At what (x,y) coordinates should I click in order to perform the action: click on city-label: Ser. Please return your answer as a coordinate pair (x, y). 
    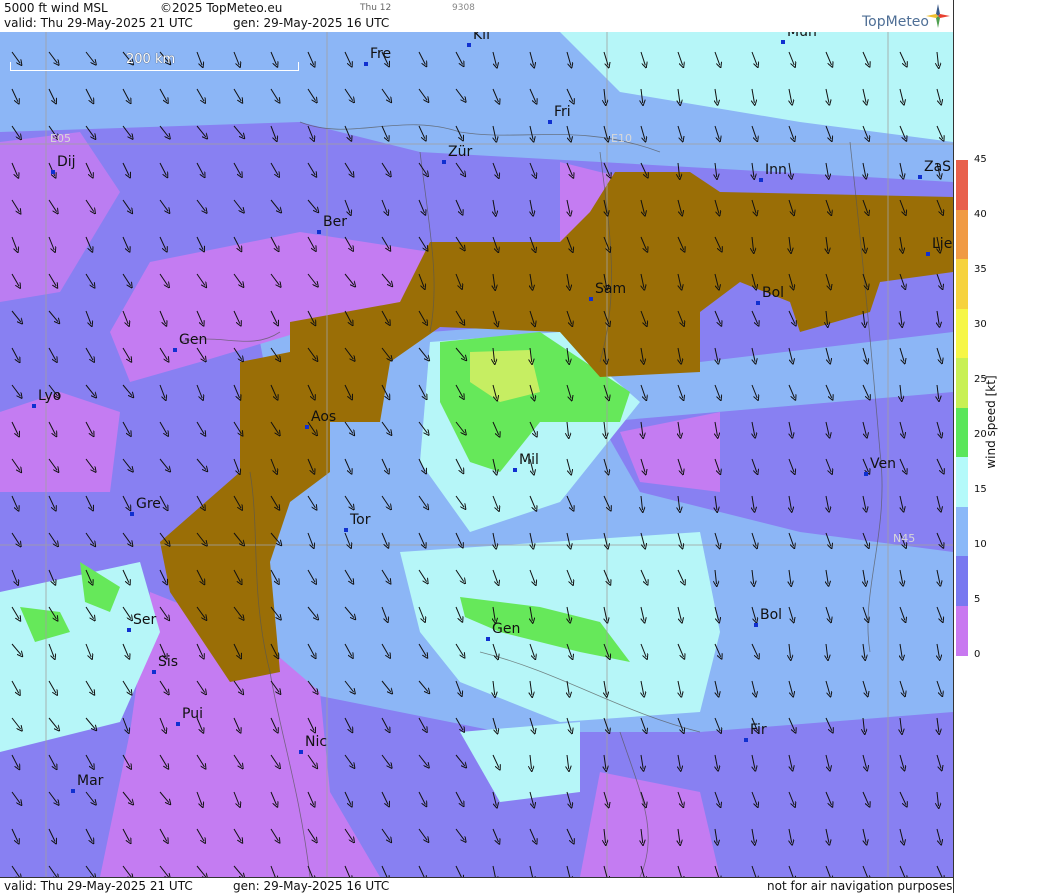
    Looking at the image, I should click on (145, 620).